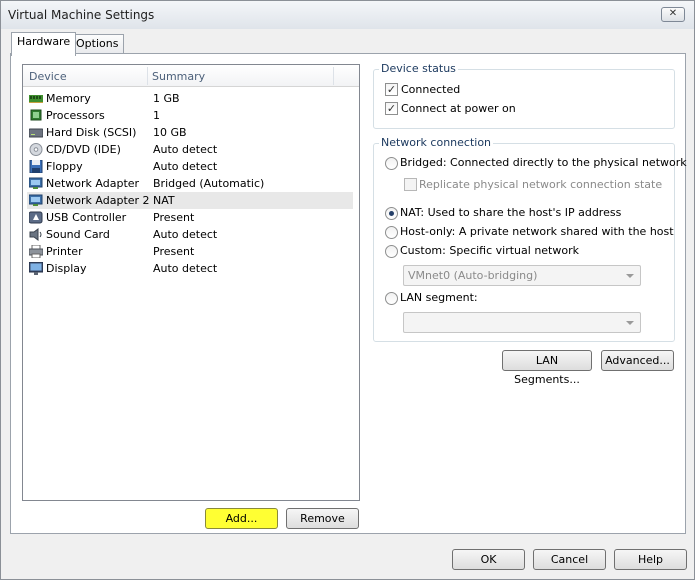 The image size is (695, 580). What do you see at coordinates (391, 89) in the screenshot?
I see `connected-checkbox: ✓` at bounding box center [391, 89].